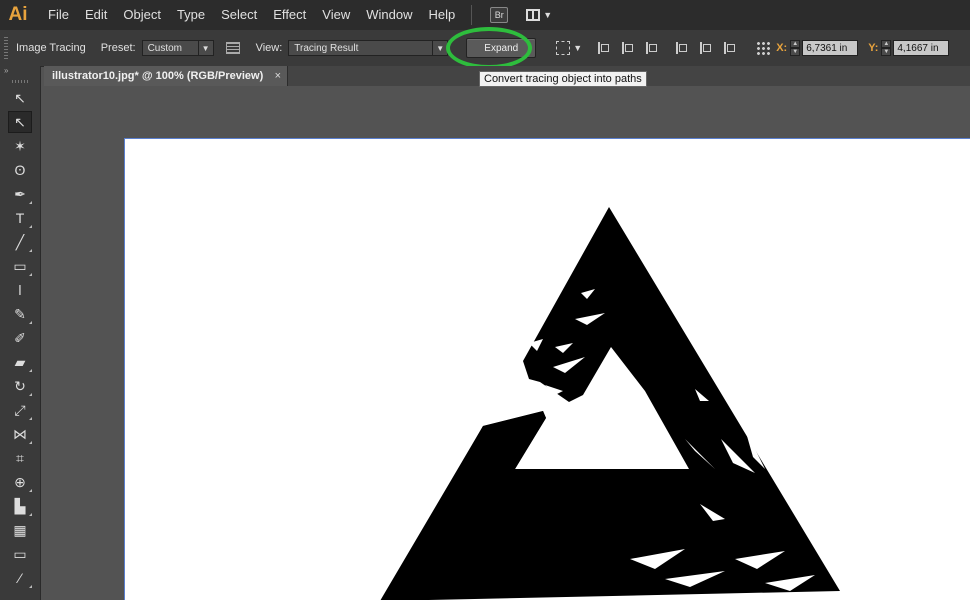 This screenshot has width=970, height=600. What do you see at coordinates (20, 482) in the screenshot?
I see `shape-builder-tool: ⊕` at bounding box center [20, 482].